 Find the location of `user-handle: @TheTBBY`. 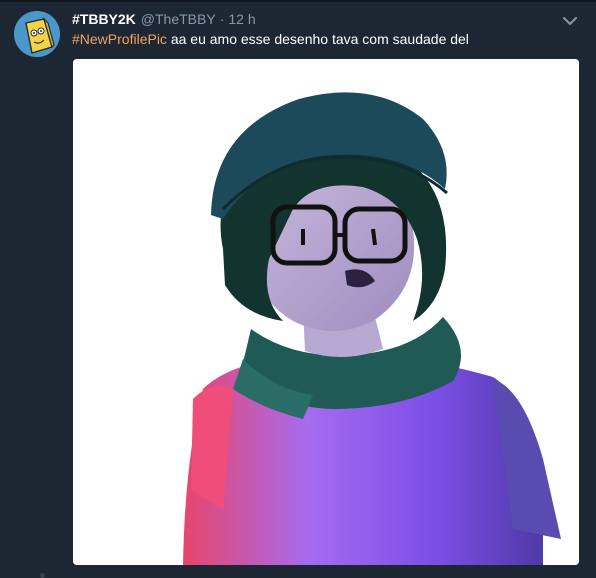

user-handle: @TheTBBY is located at coordinates (178, 19).